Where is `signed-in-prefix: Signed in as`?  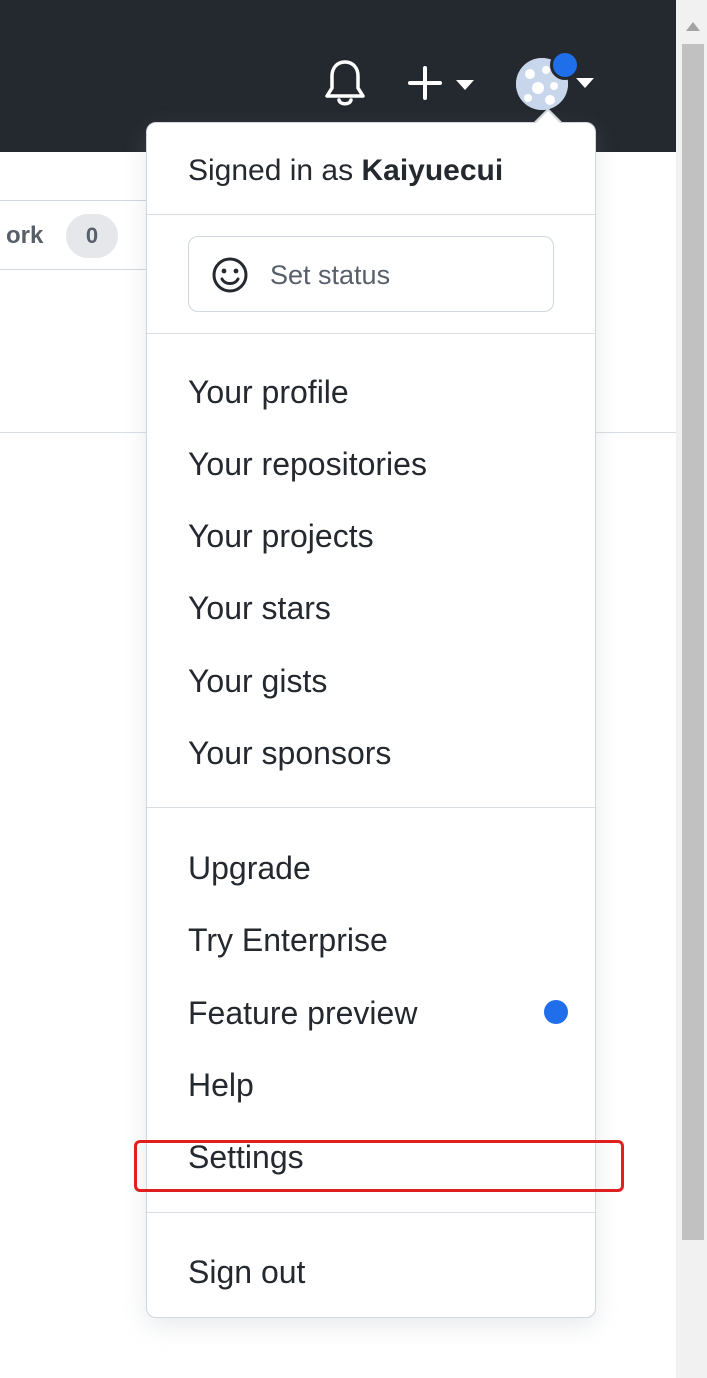
signed-in-prefix: Signed in as is located at coordinates (271, 170).